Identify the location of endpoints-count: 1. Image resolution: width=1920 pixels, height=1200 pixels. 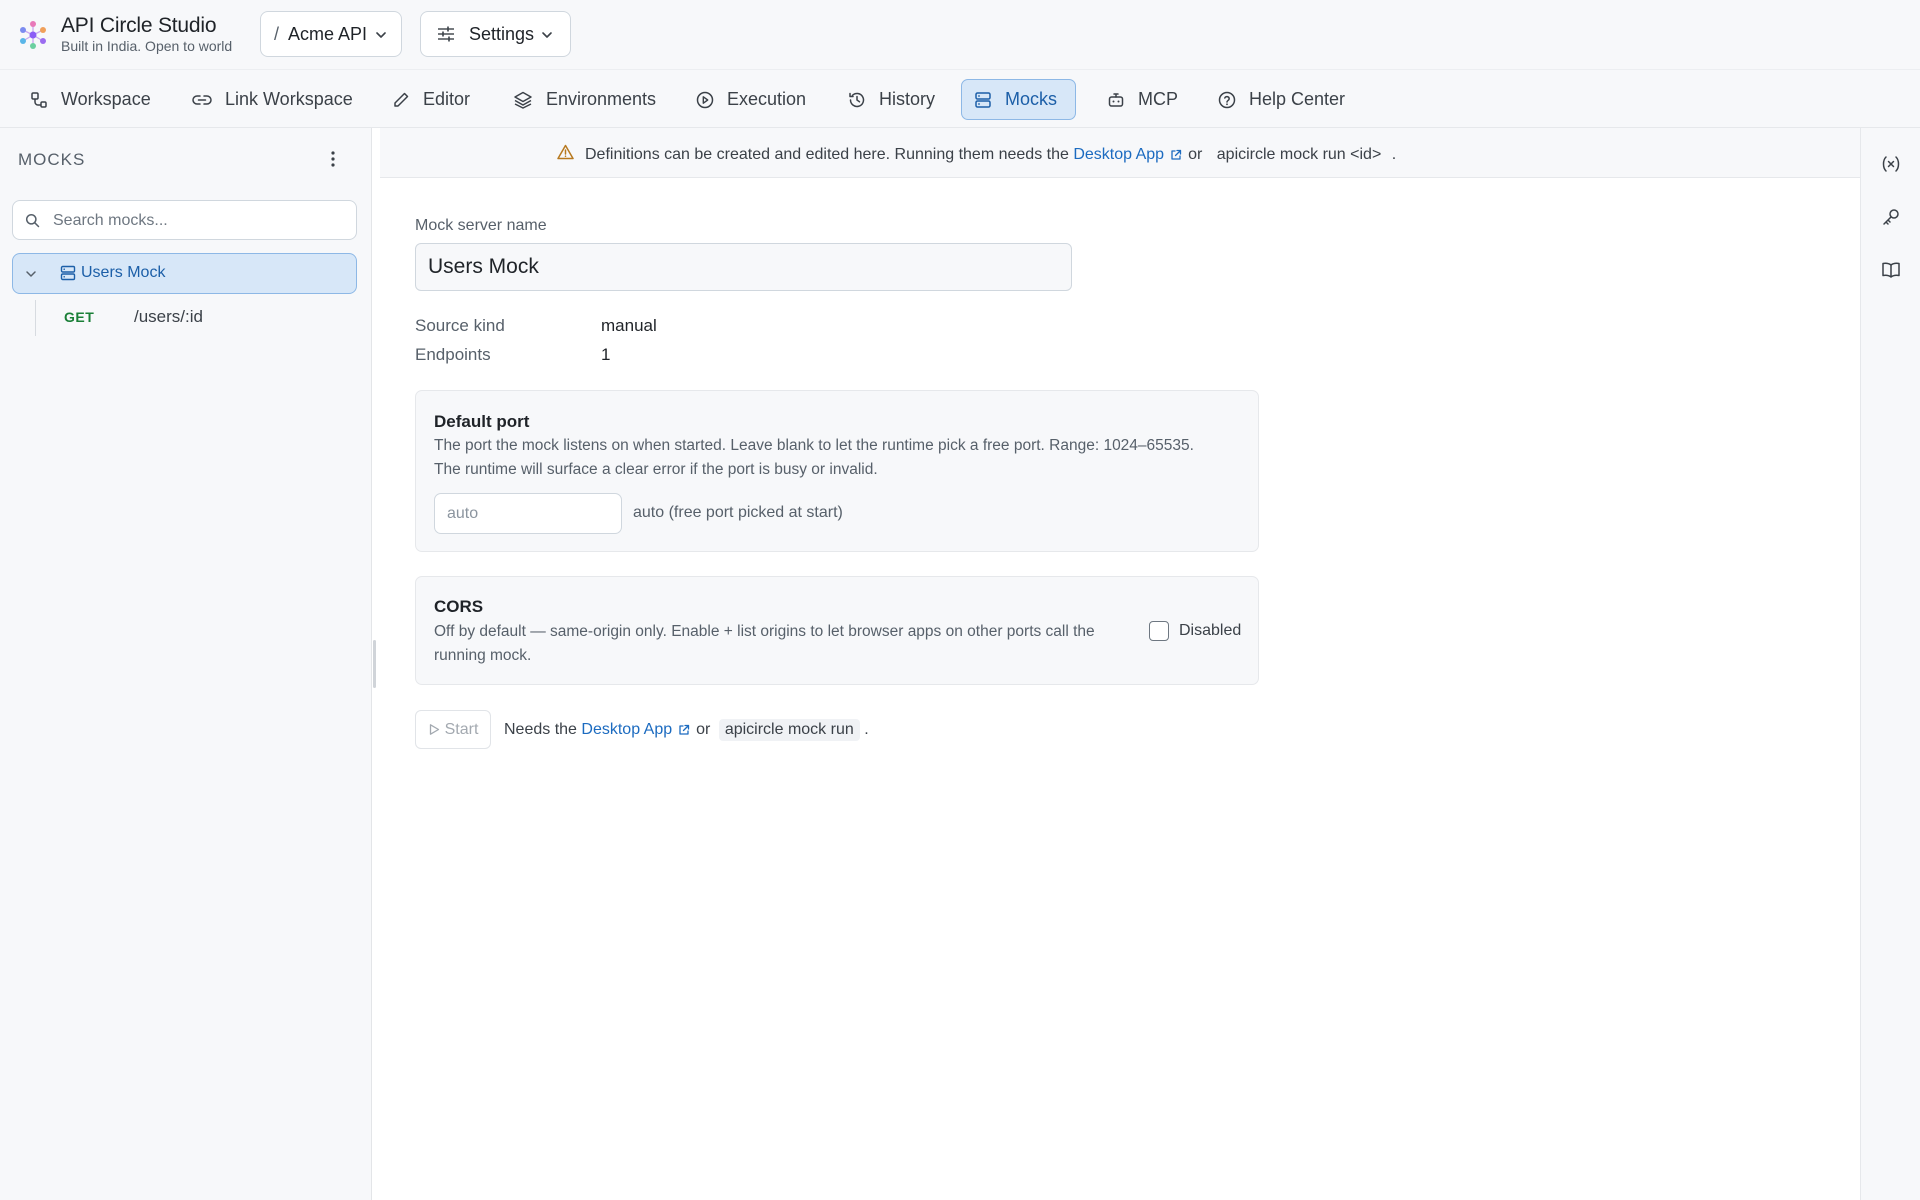
(606, 354).